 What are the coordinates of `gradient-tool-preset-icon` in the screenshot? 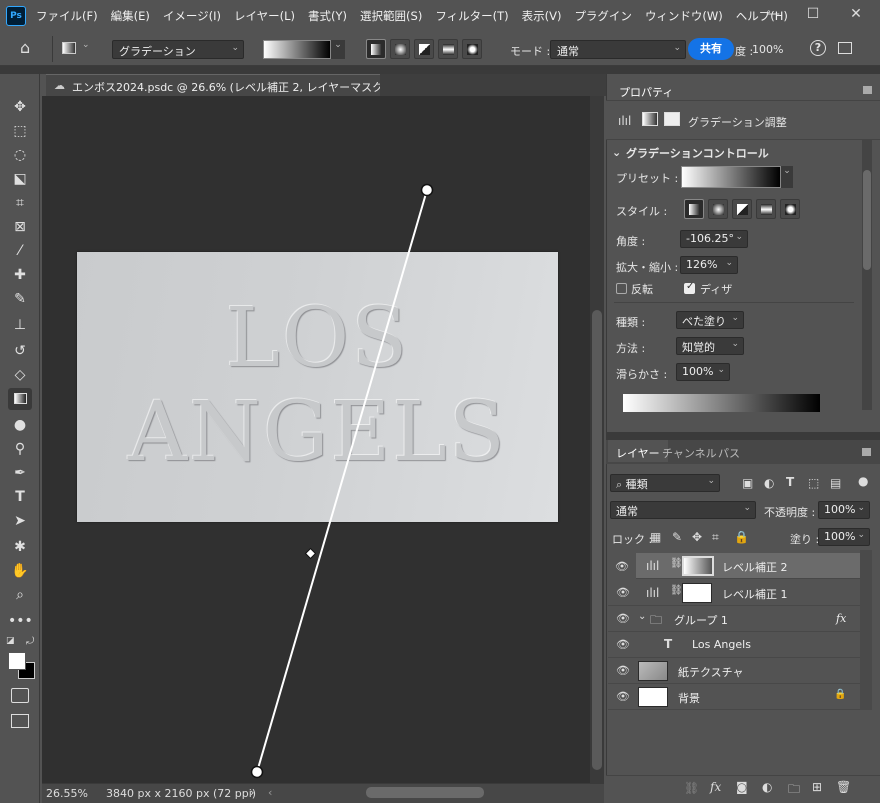 It's located at (69, 48).